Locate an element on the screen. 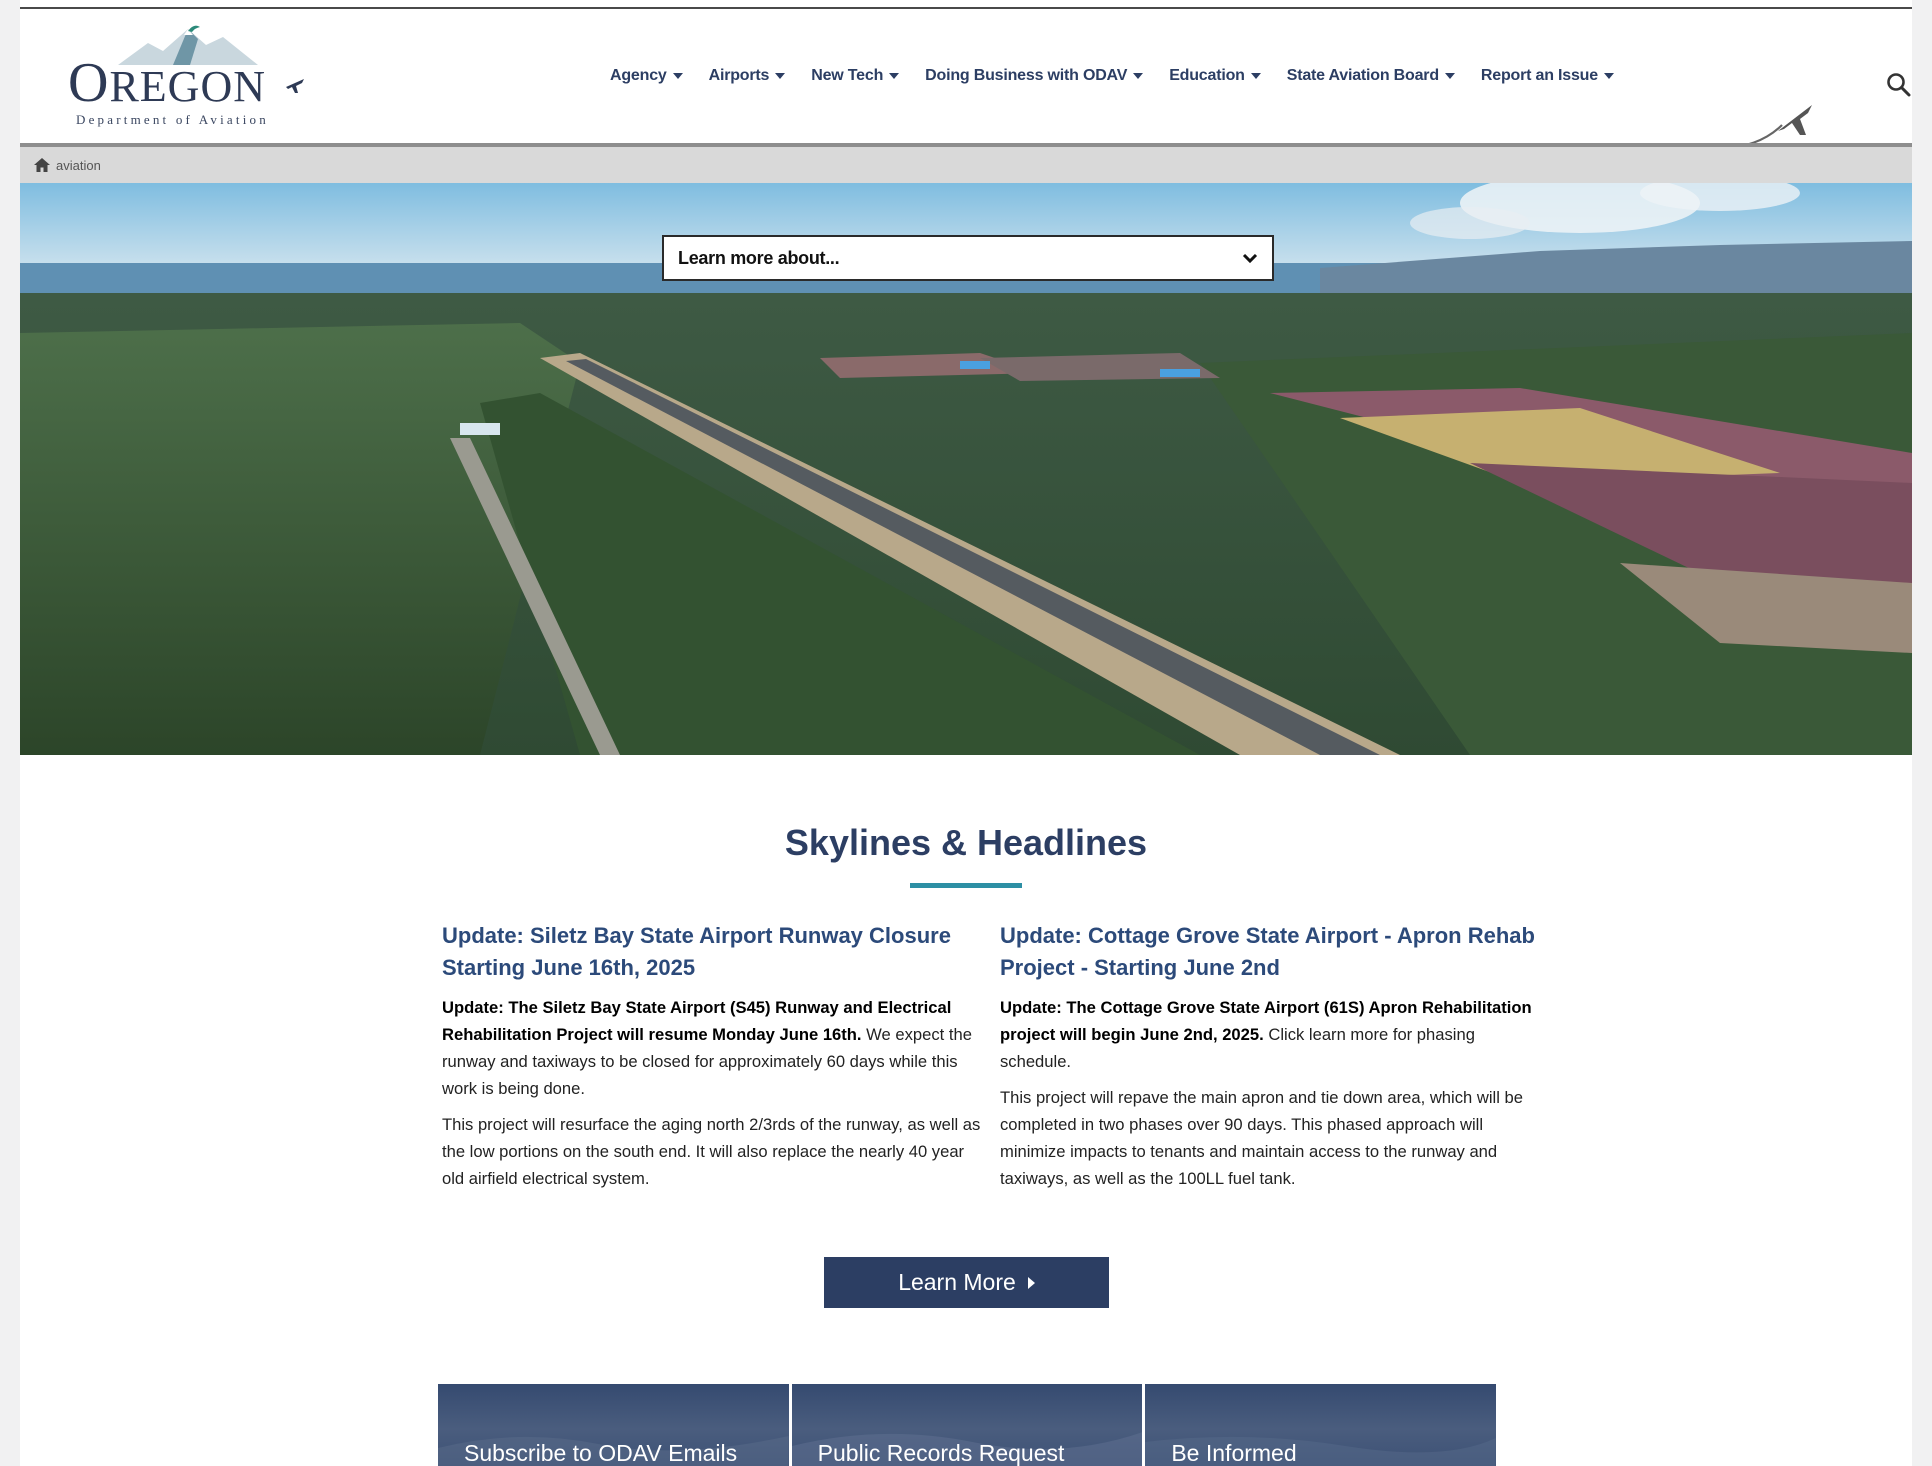 This screenshot has width=1932, height=1466. nav-state-aviation-board: State Aviation Board is located at coordinates (1371, 76).